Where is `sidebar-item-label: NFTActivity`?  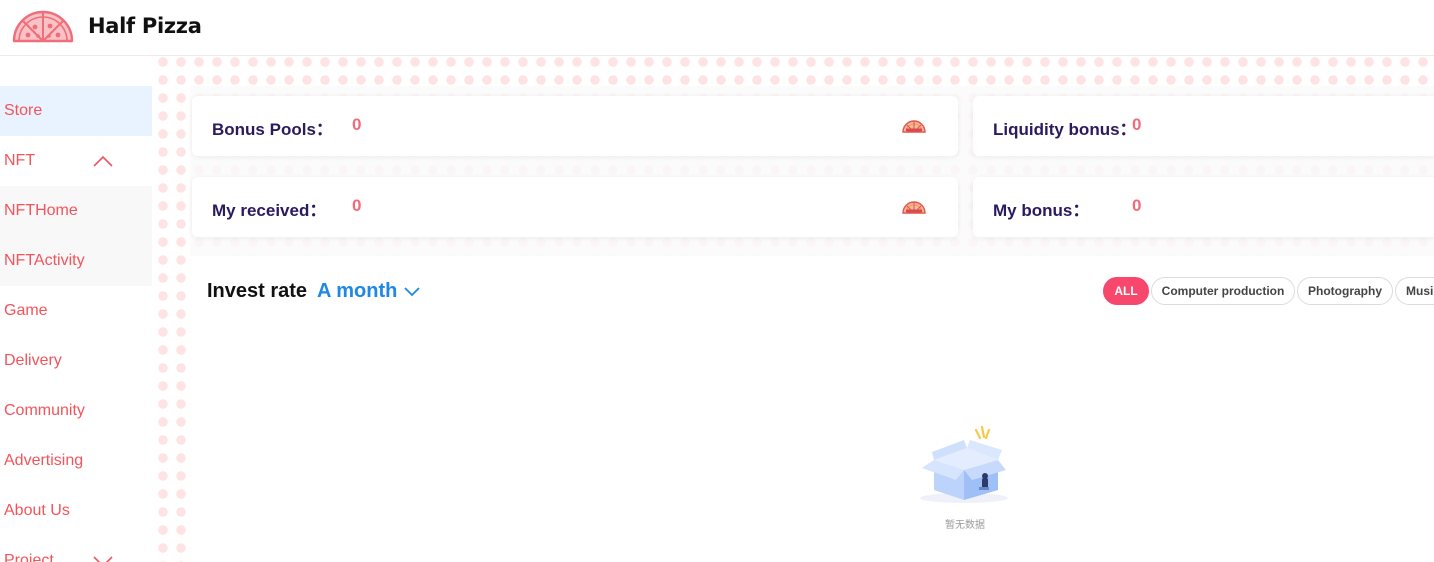 sidebar-item-label: NFTActivity is located at coordinates (44, 260).